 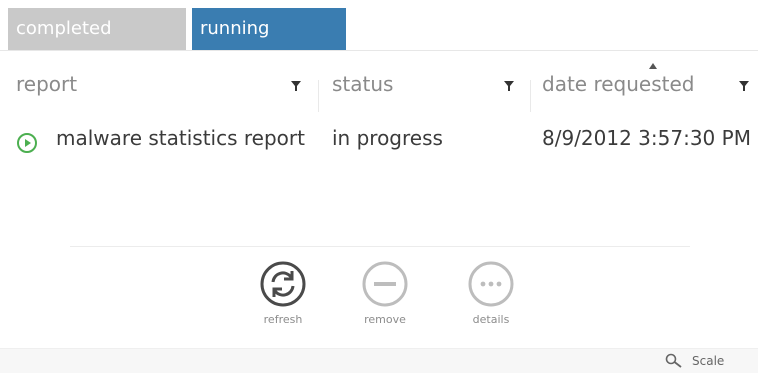 I want to click on magnifier-icon, so click(x=673, y=360).